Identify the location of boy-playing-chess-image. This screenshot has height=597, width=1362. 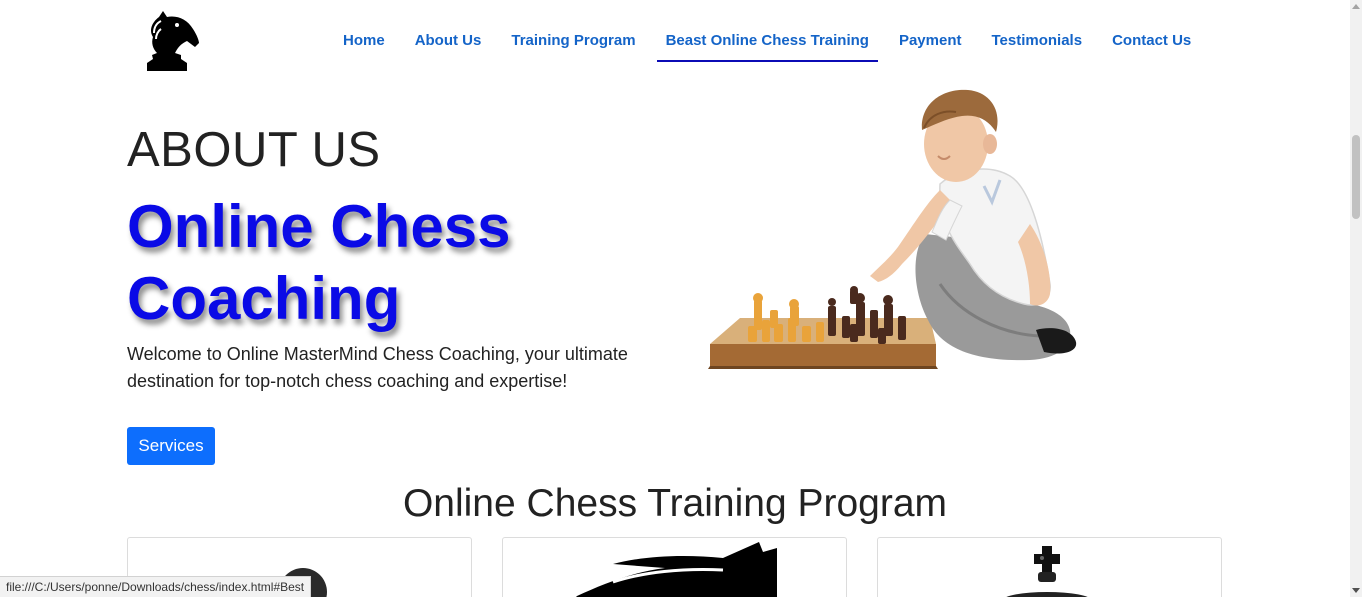
(892, 229).